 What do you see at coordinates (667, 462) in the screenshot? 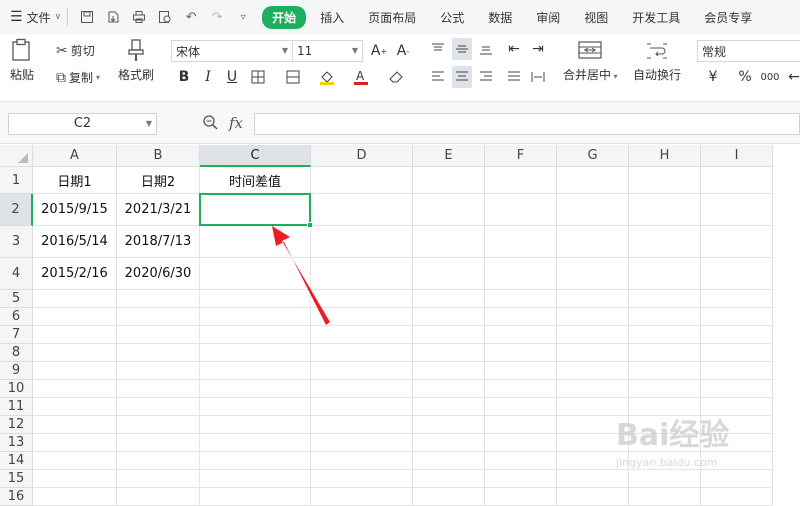
I see `watermark-sub: jingyan.baidu.com` at bounding box center [667, 462].